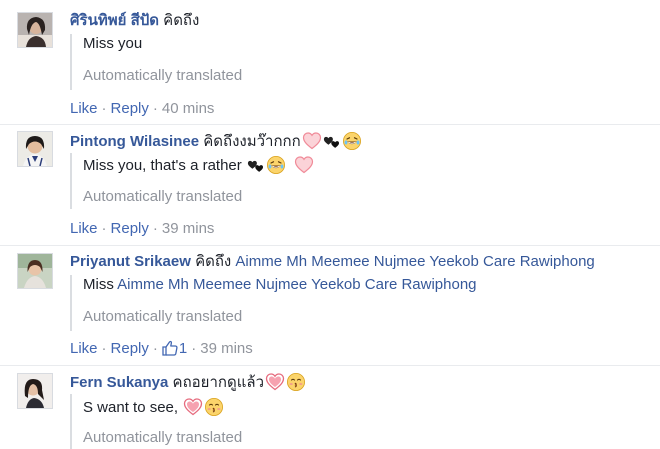 The image size is (660, 449). What do you see at coordinates (156, 62) in the screenshot?
I see `translation-block: Miss you Automatically translated` at bounding box center [156, 62].